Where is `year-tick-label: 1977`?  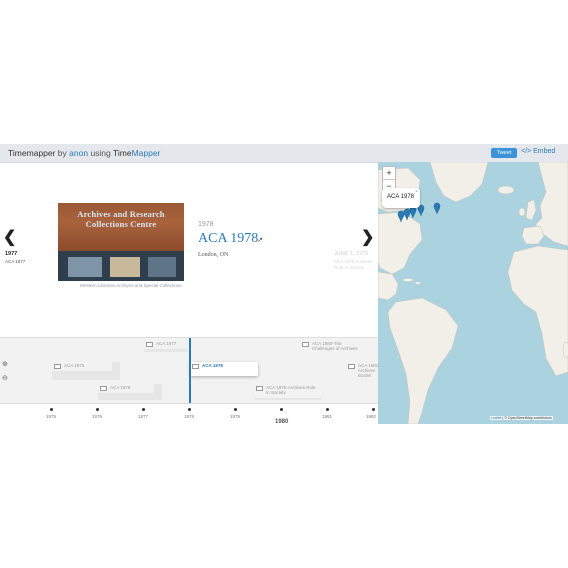
year-tick-label: 1977 is located at coordinates (143, 416).